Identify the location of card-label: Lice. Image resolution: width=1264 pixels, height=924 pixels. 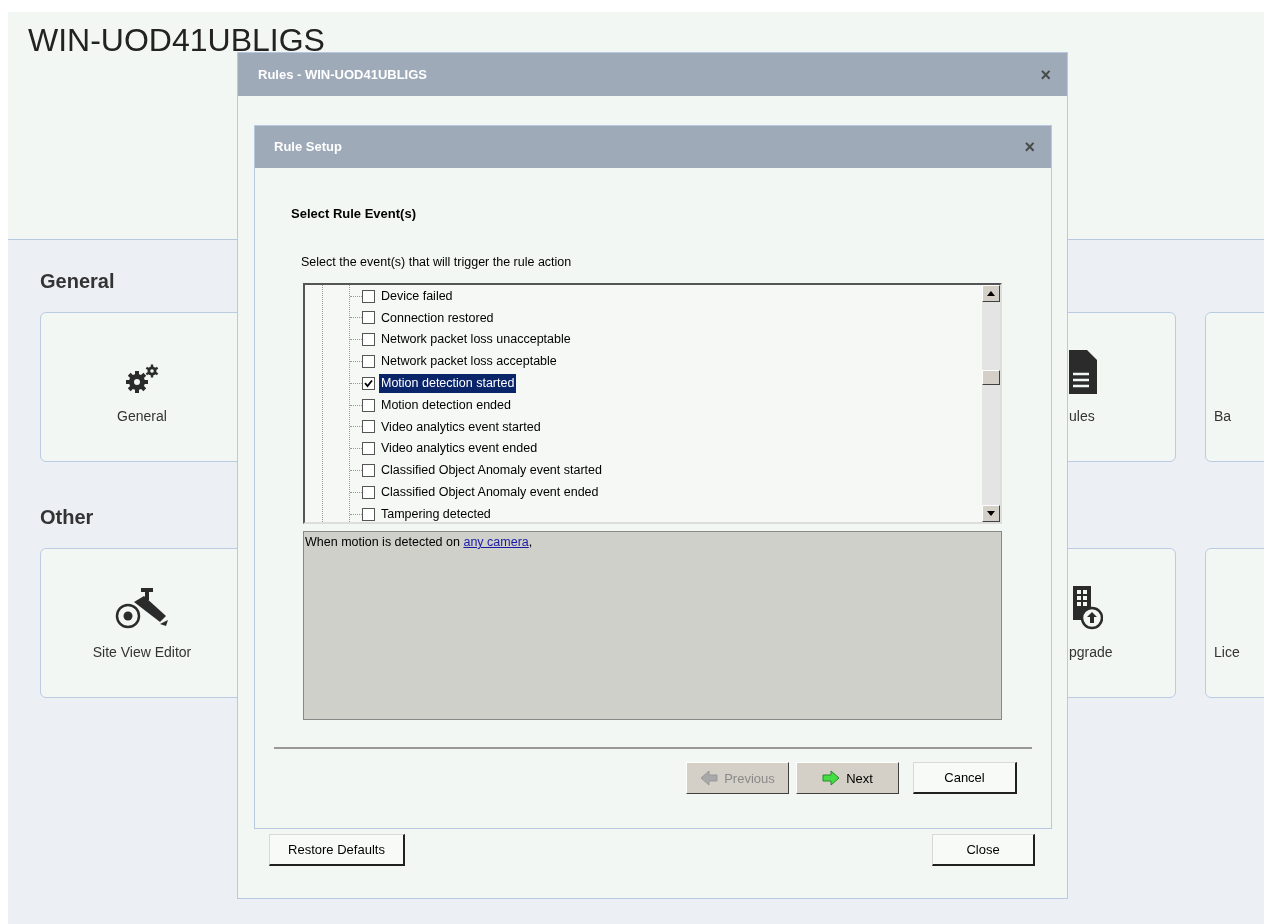
(1227, 652).